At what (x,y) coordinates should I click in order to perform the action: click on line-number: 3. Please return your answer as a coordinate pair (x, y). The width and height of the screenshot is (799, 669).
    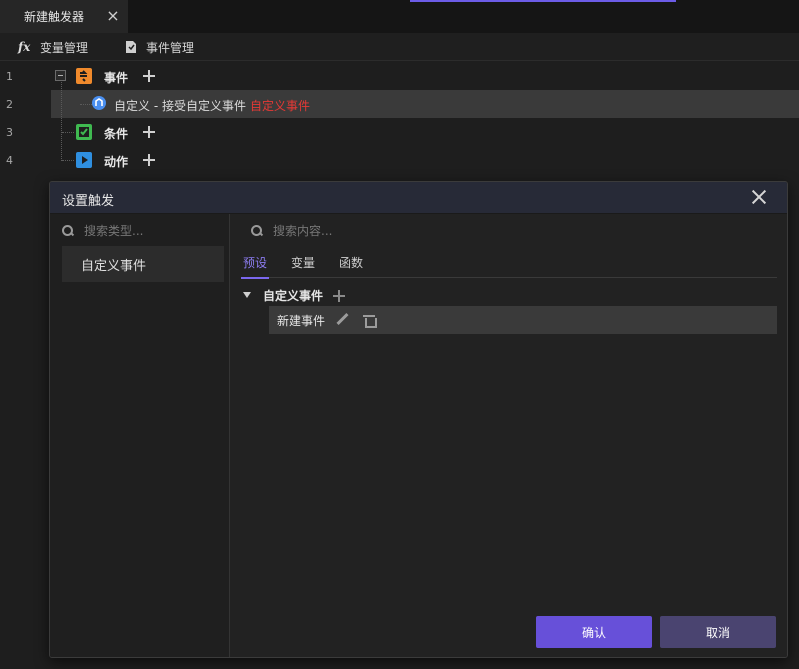
    Looking at the image, I should click on (9, 132).